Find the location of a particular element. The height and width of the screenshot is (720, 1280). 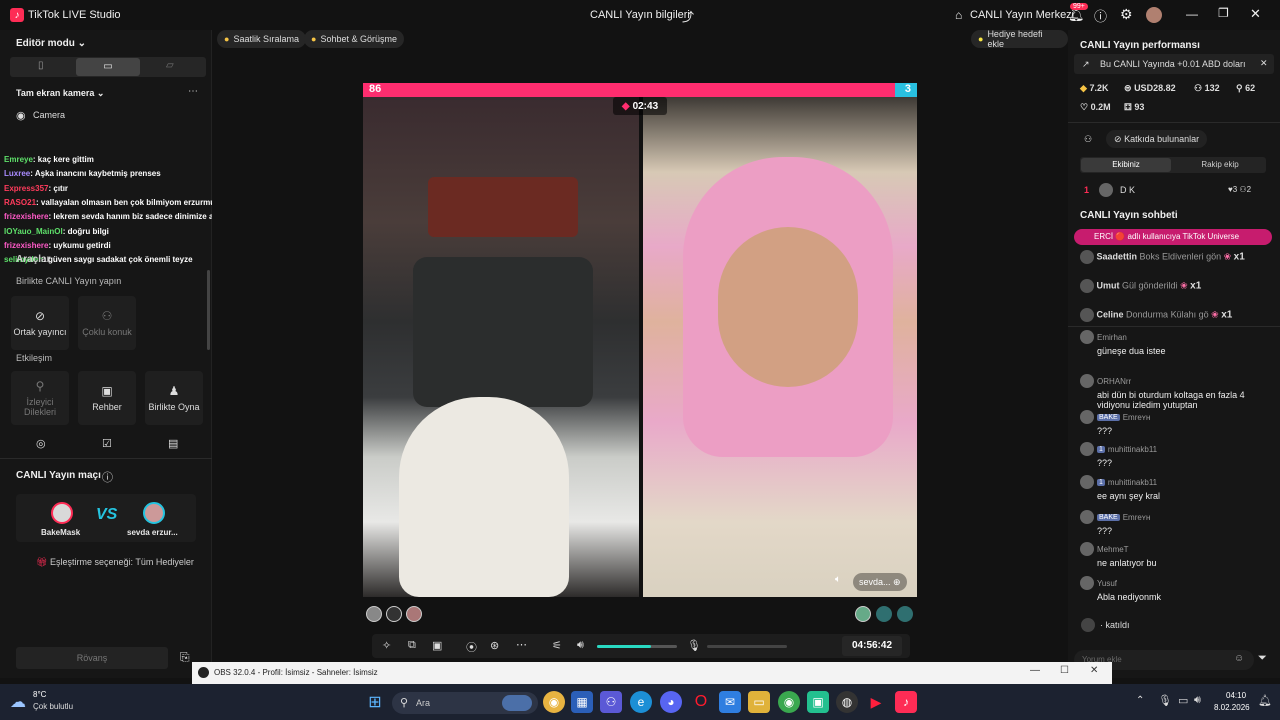

obs-icon: ◍ is located at coordinates (847, 702).